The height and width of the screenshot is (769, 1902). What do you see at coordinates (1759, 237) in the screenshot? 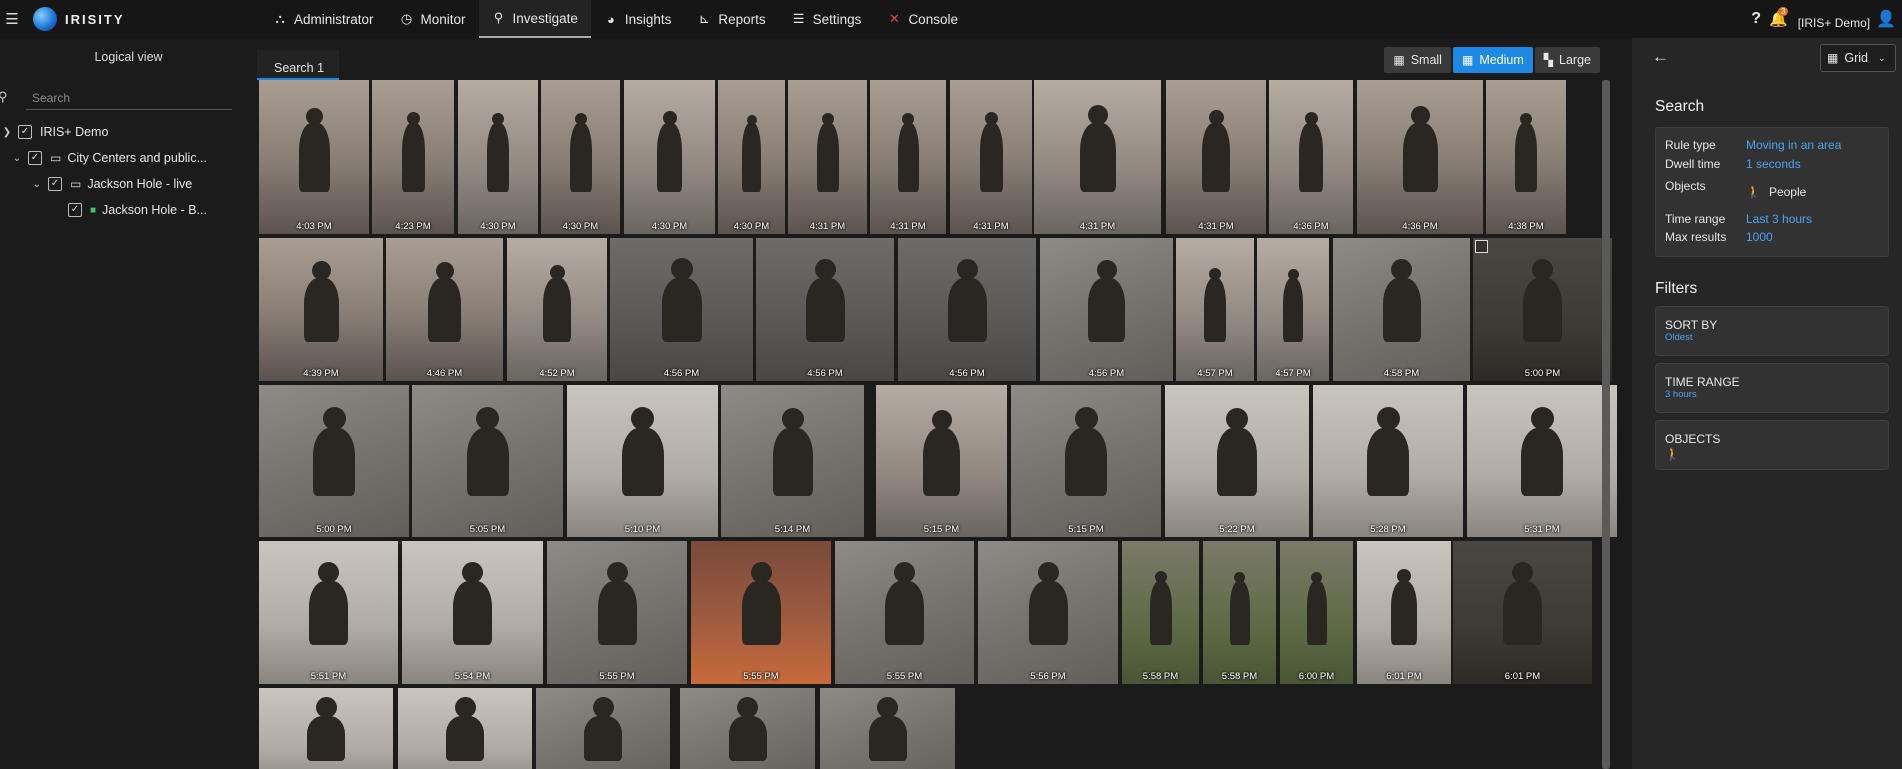
I see `max-results-value: 1000` at bounding box center [1759, 237].